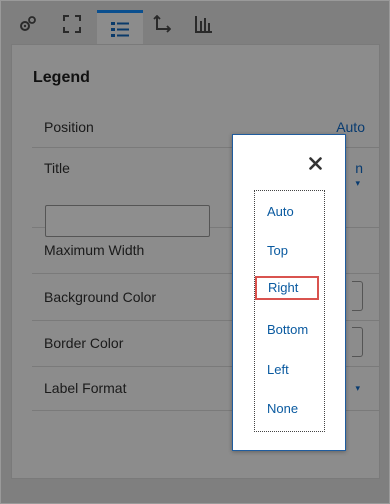 This screenshot has width=390, height=504. I want to click on gears-icon, so click(28, 24).